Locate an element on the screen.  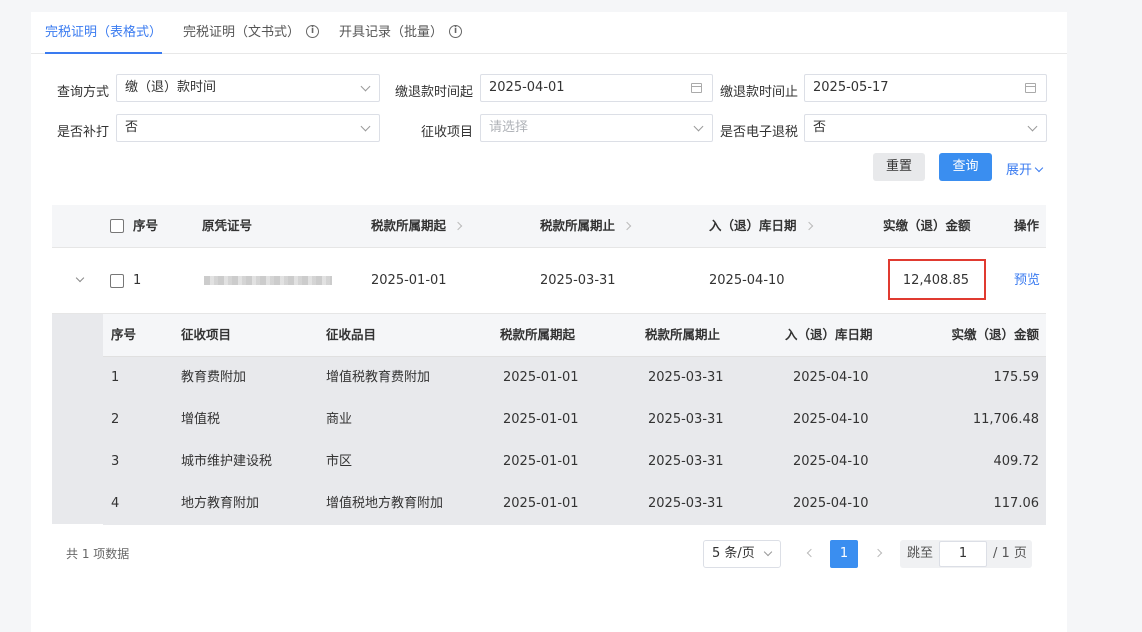
levy-item-label: 征收项目 is located at coordinates (446, 132).